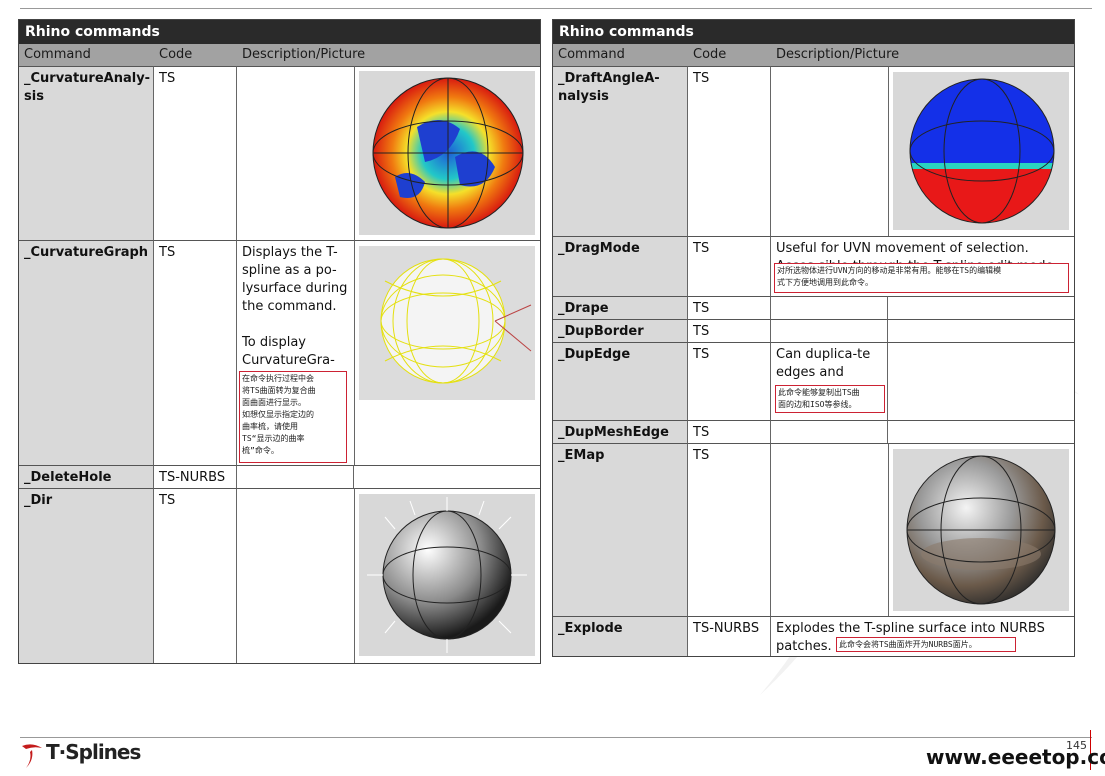 This screenshot has width=1105, height=776. I want to click on curvature-analysis-picture, so click(447, 153).